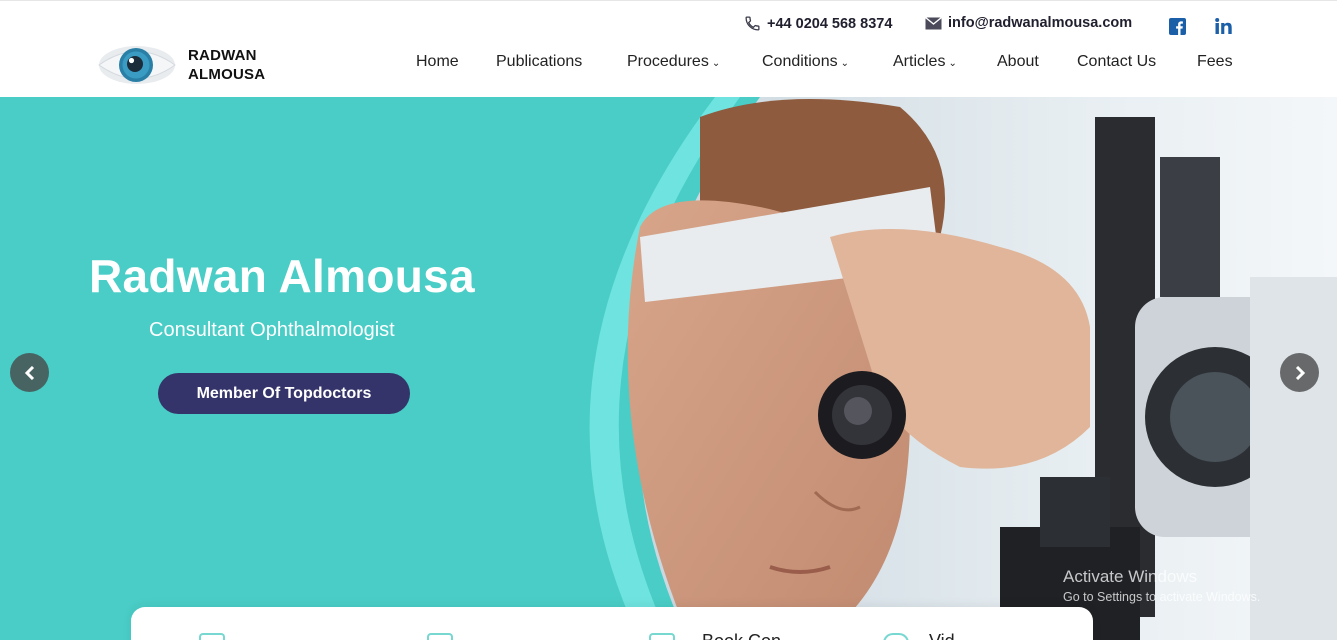 The width and height of the screenshot is (1337, 640). Describe the element at coordinates (668, 61) in the screenshot. I see `nav-procedures-label: Procedures` at that location.